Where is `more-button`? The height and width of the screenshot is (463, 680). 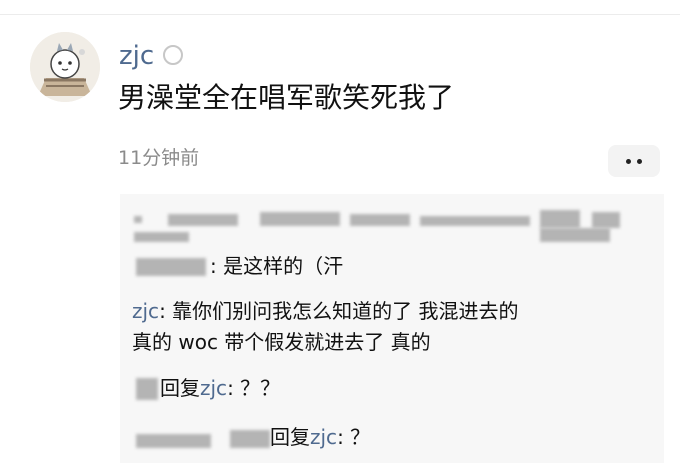 more-button is located at coordinates (634, 161).